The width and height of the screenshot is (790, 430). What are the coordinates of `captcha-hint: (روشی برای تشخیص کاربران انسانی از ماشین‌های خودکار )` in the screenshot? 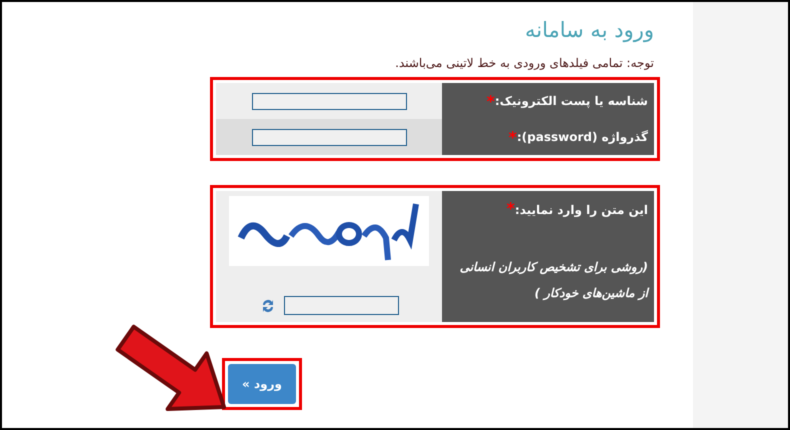 It's located at (553, 280).